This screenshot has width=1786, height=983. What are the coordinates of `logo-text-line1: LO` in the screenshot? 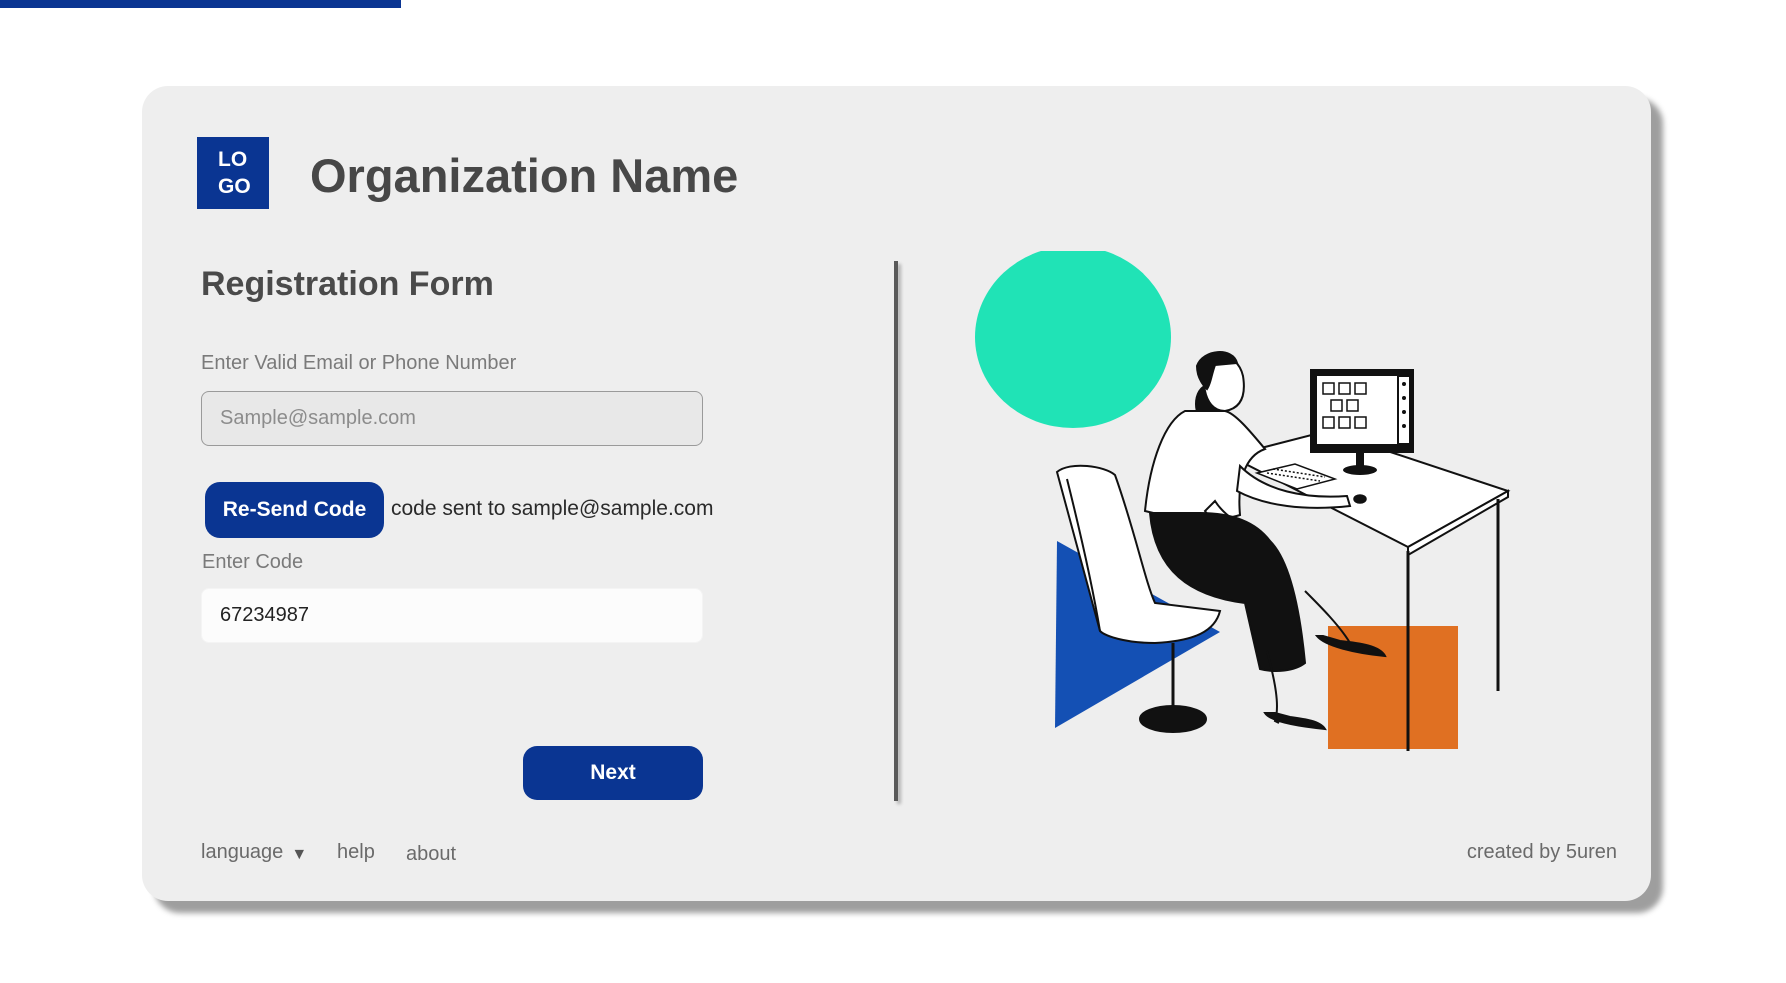 It's located at (233, 159).